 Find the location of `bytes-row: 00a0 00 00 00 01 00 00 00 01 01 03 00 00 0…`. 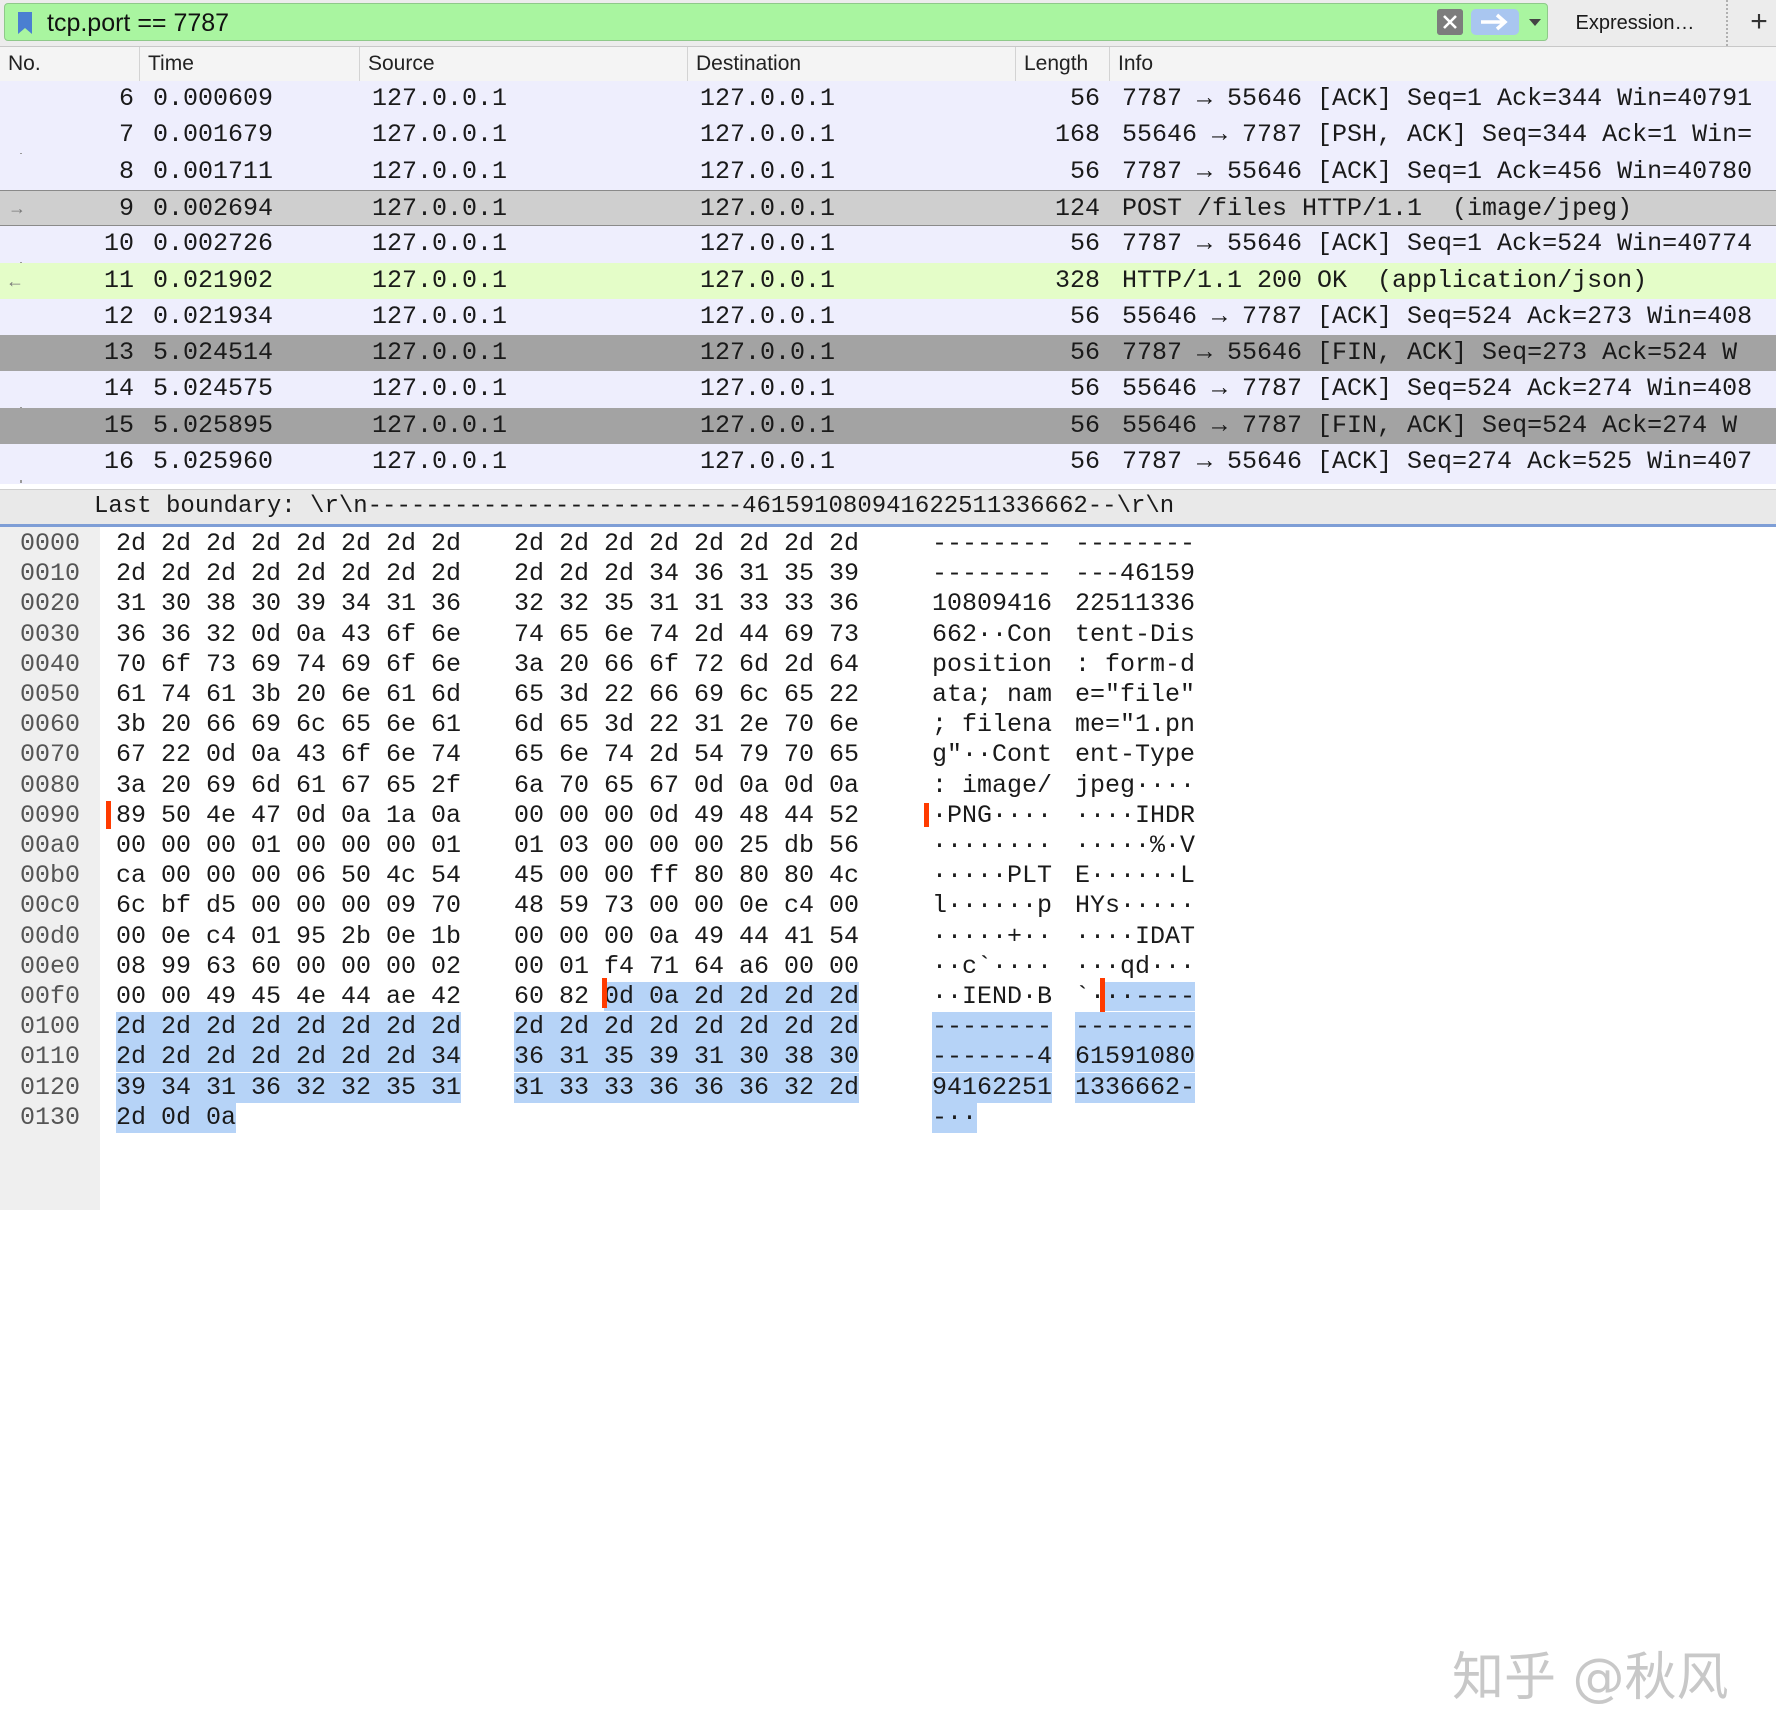

bytes-row: 00a0 00 00 00 01 00 00 00 01 01 03 00 00 0… is located at coordinates (888, 846).